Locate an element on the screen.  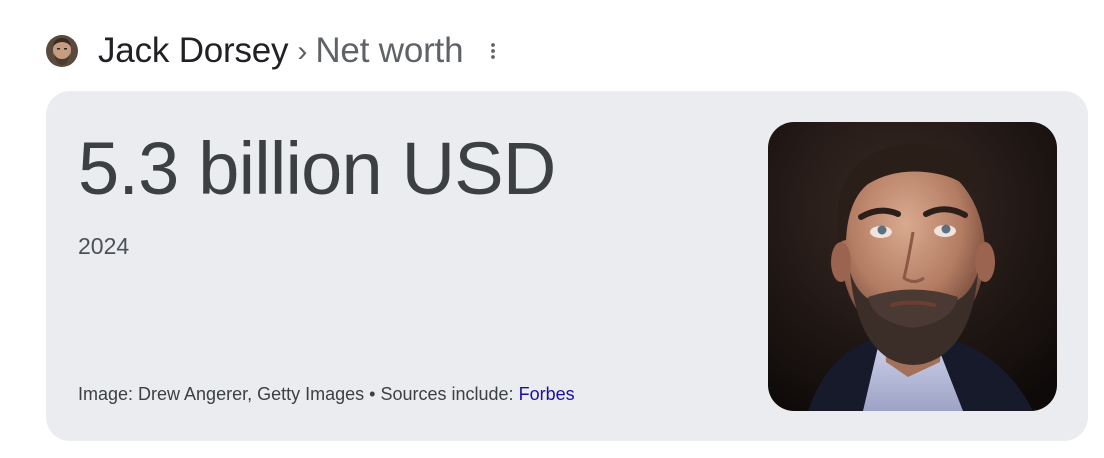
sources-label: Sources include: is located at coordinates (447, 394).